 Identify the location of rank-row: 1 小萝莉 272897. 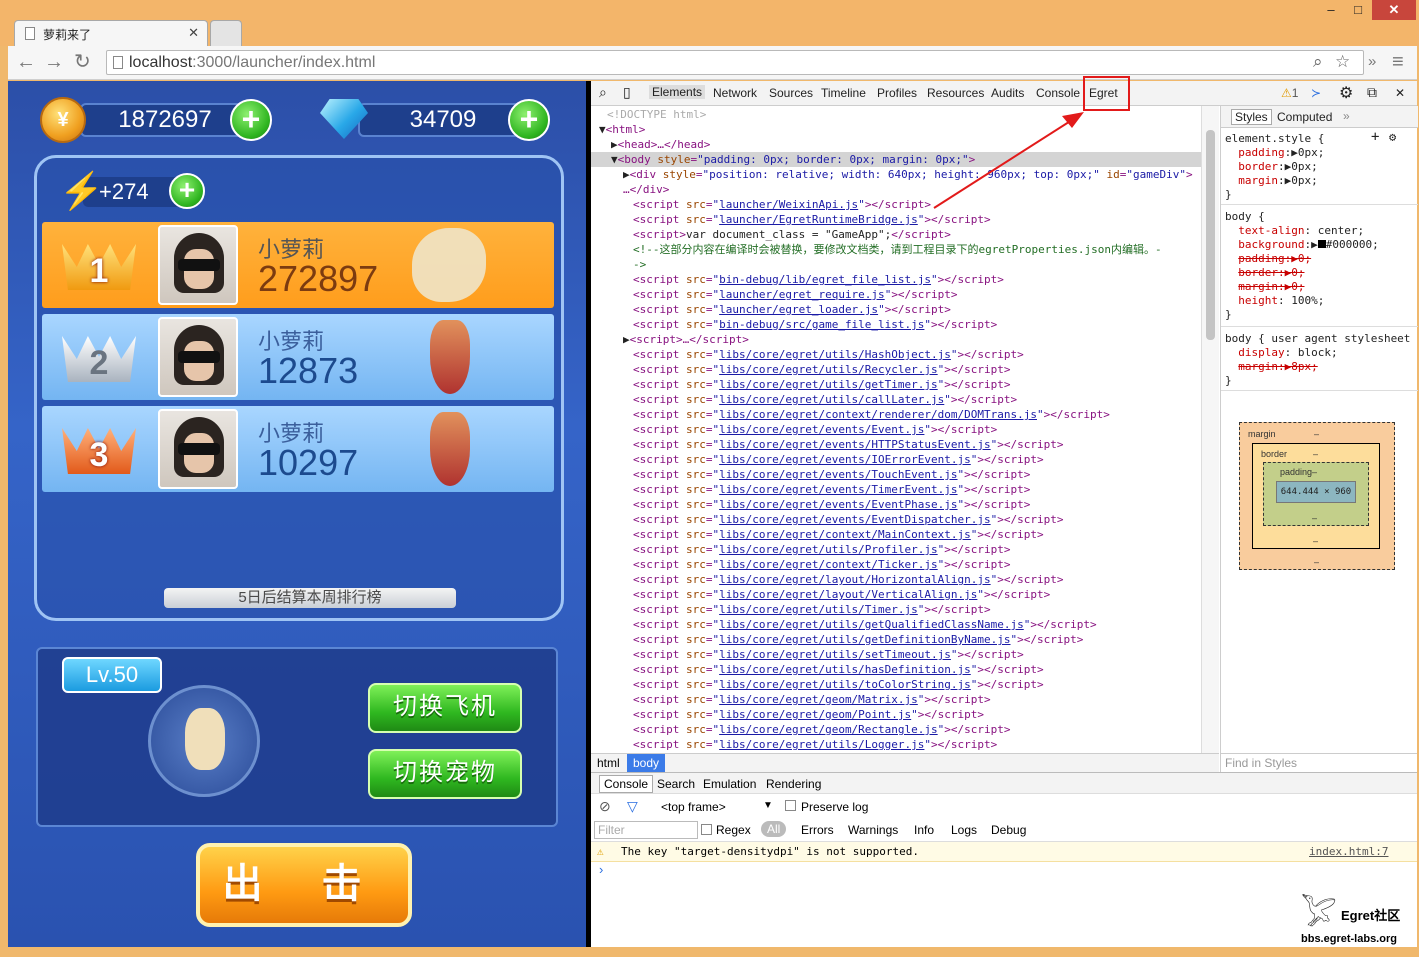
(298, 265).